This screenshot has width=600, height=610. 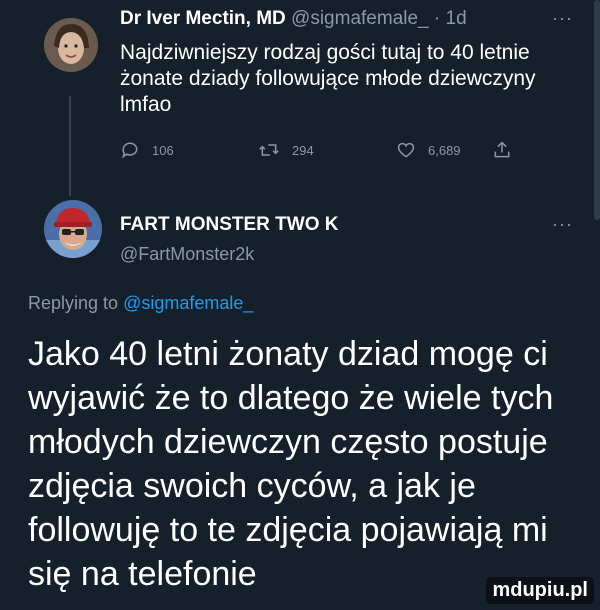 I want to click on like-button: 6,689, so click(x=428, y=150).